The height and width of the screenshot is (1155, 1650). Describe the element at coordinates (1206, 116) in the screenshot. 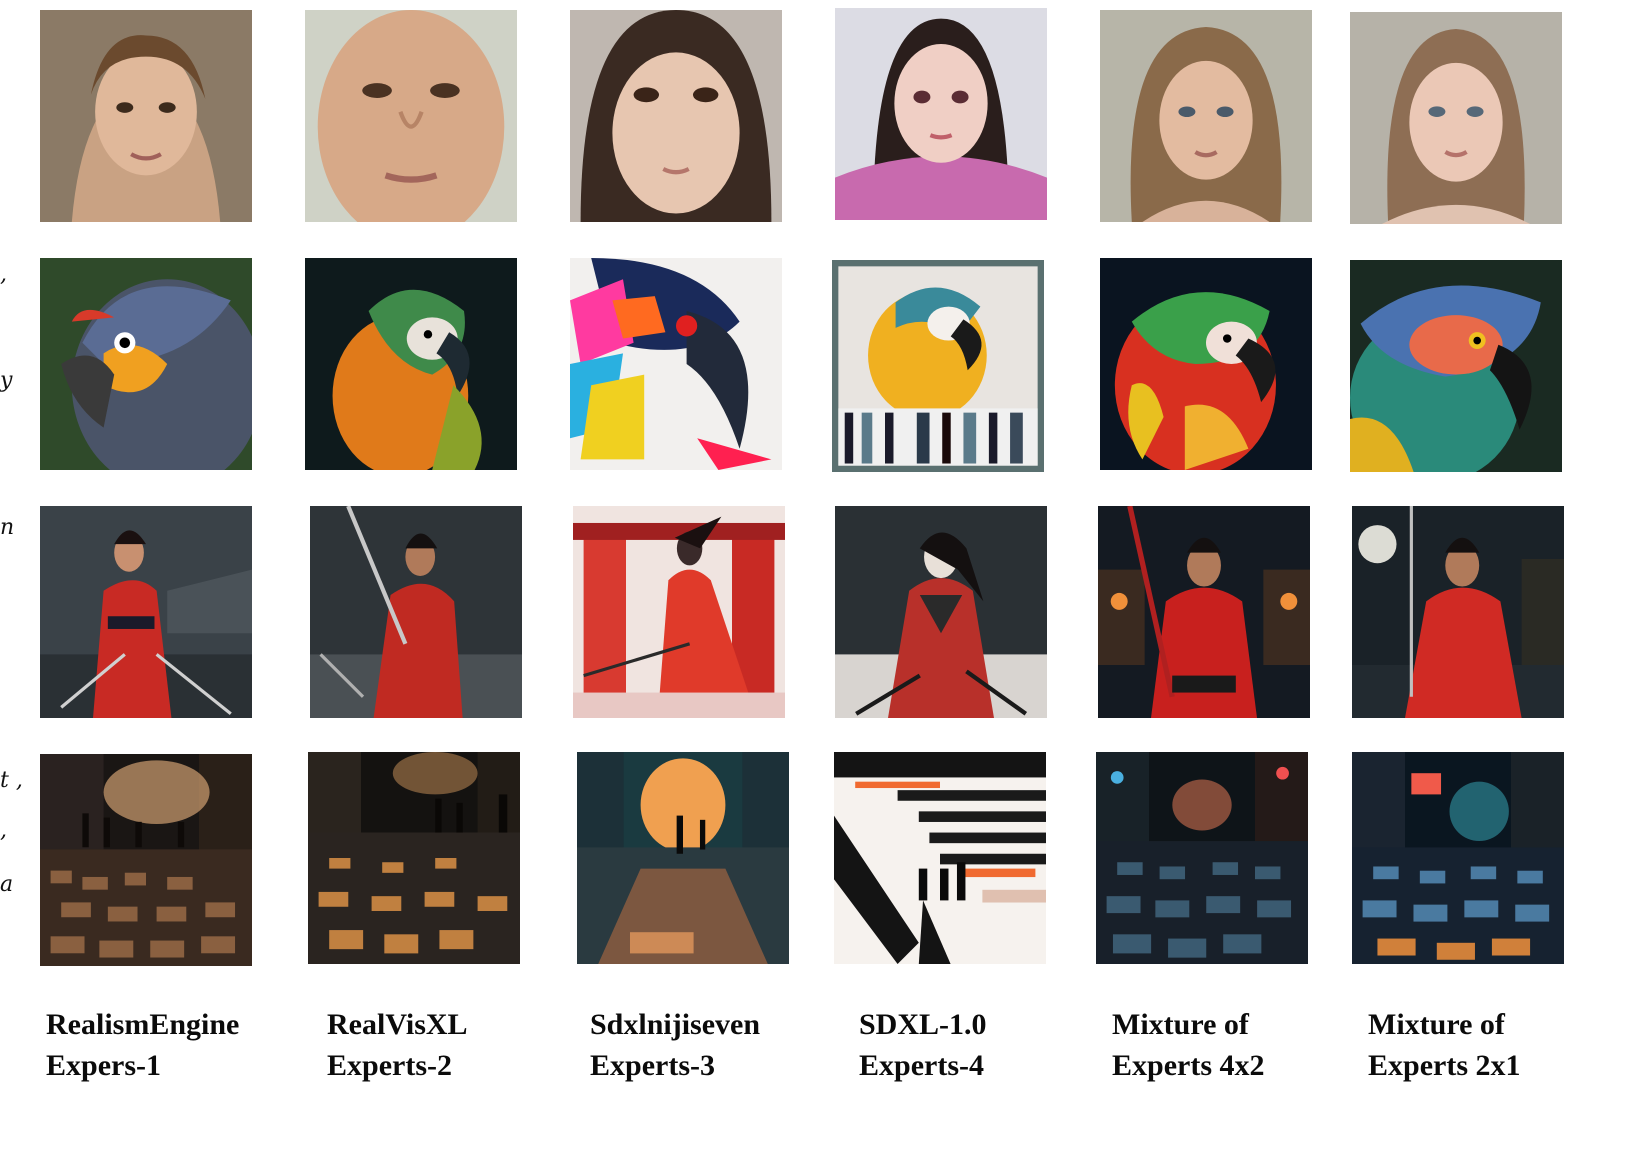

I see `image-portrait-moe-4x2` at that location.